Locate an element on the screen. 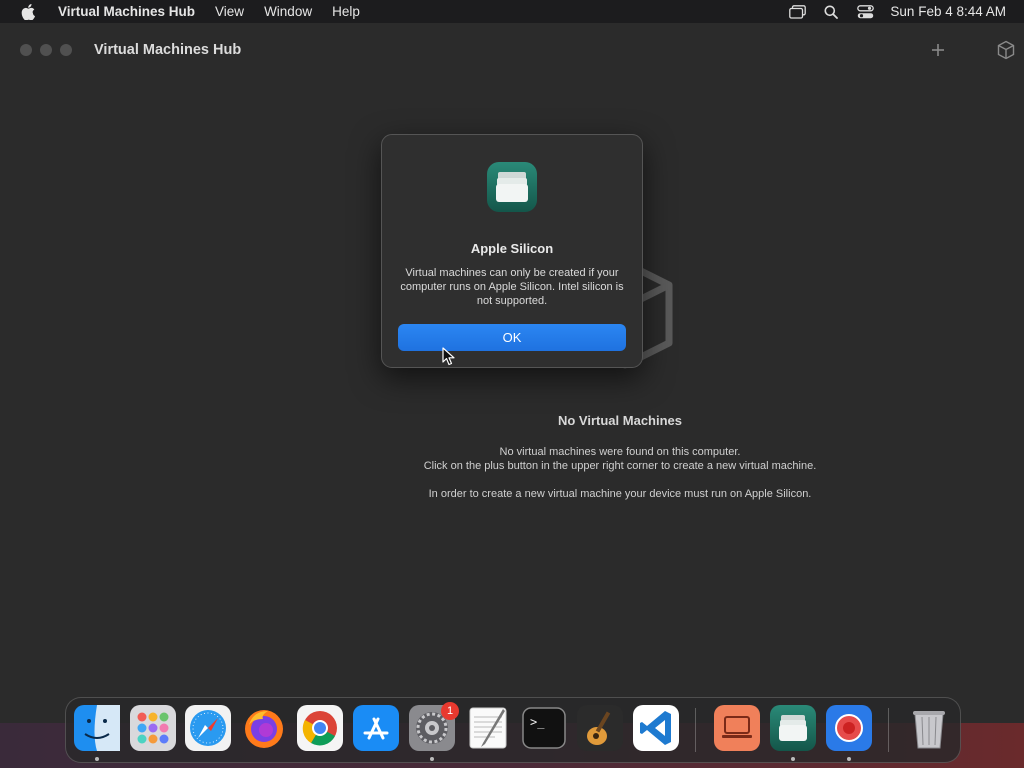  menu-help: Help is located at coordinates (346, 11).